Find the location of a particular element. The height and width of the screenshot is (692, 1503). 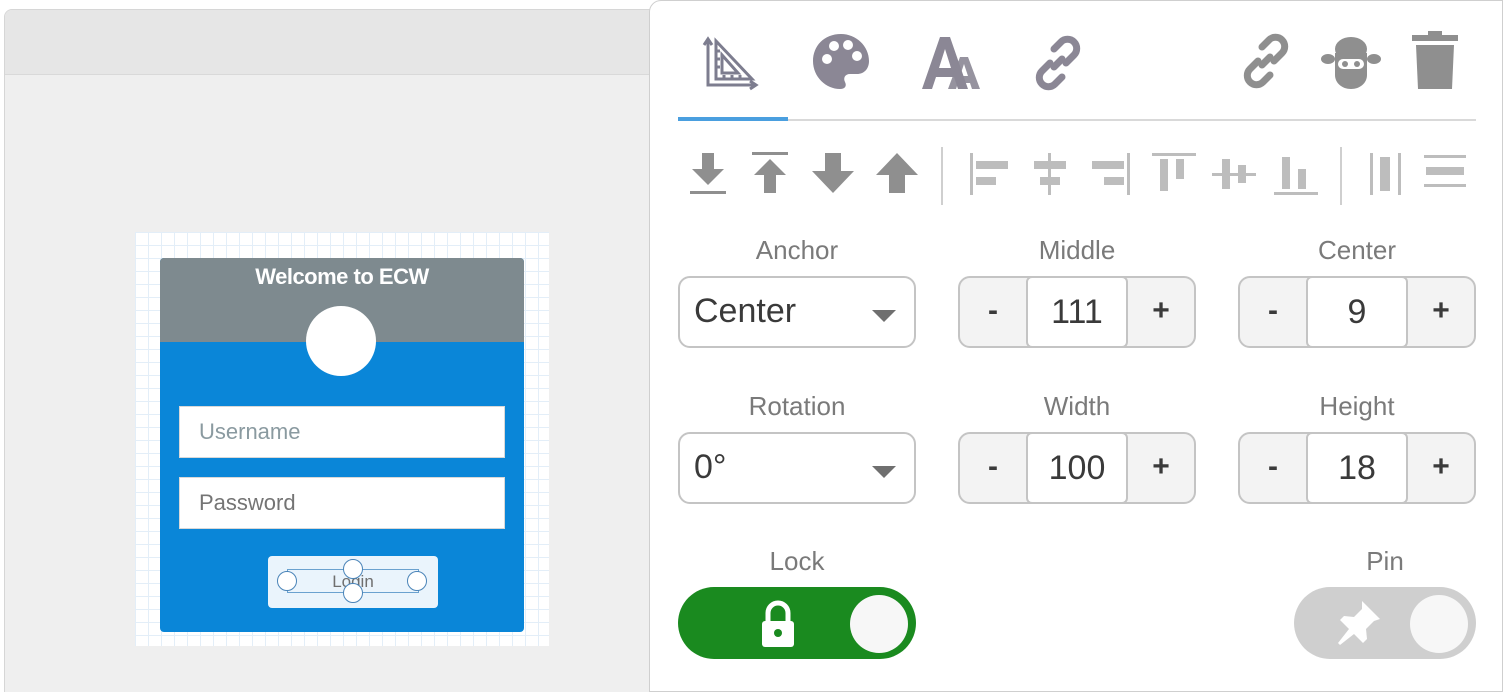

middle-input: 111 is located at coordinates (1077, 312).